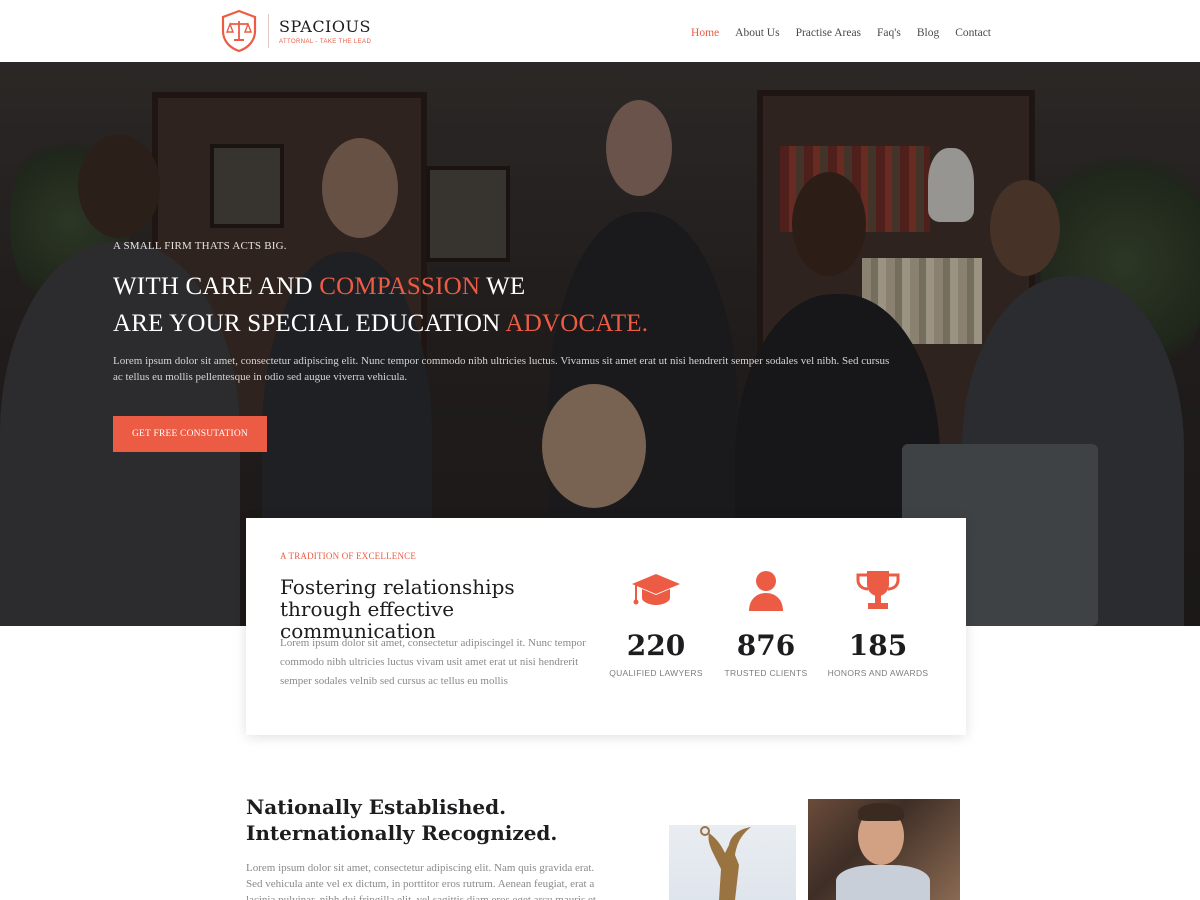  I want to click on stat-value: 185, so click(878, 645).